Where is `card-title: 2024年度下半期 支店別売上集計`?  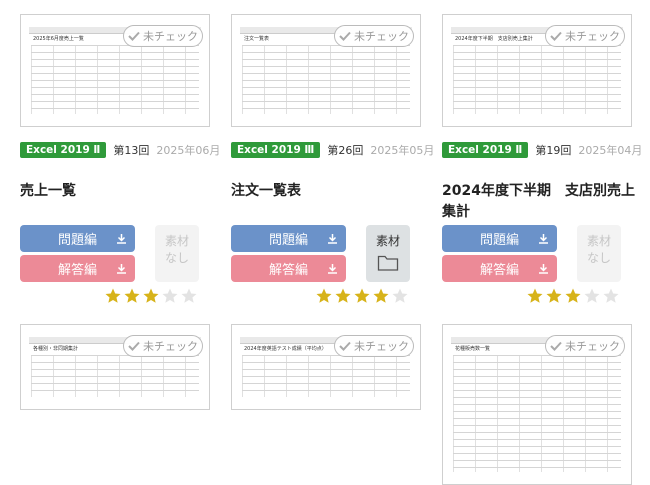
card-title: 2024年度下半期 支店別売上集計 is located at coordinates (539, 202).